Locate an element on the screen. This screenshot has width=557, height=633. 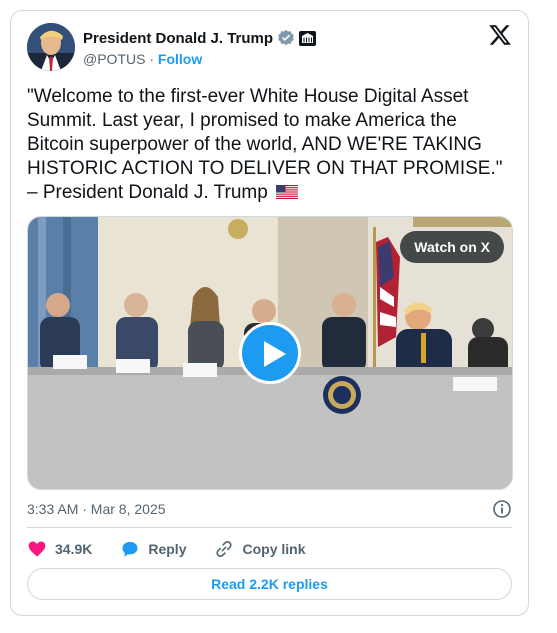
copy-link-button: Copy link is located at coordinates (260, 549).